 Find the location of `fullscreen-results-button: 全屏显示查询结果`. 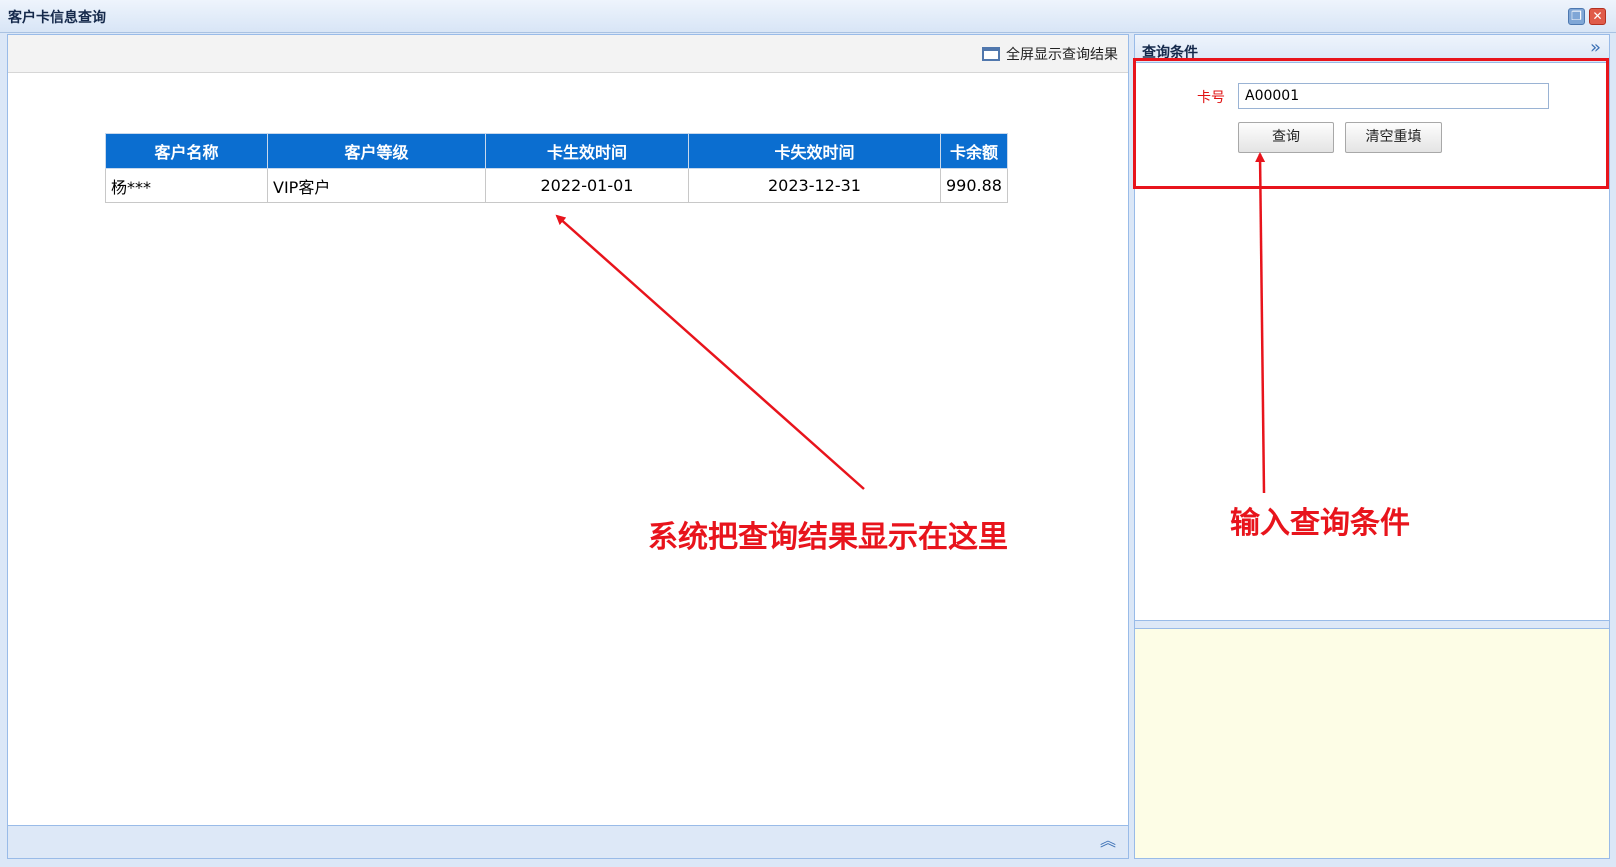

fullscreen-results-button: 全屏显示查询结果 is located at coordinates (1050, 54).